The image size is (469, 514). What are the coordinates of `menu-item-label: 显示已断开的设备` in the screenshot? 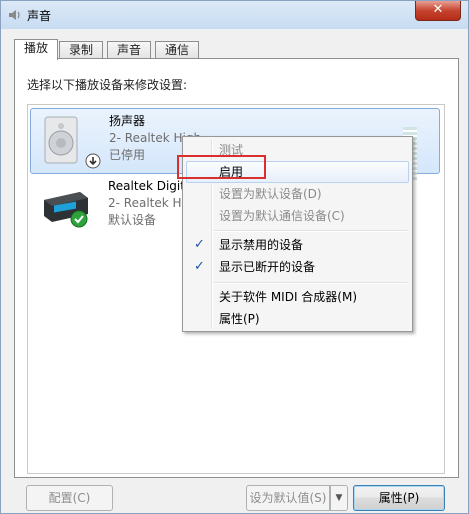 It's located at (267, 267).